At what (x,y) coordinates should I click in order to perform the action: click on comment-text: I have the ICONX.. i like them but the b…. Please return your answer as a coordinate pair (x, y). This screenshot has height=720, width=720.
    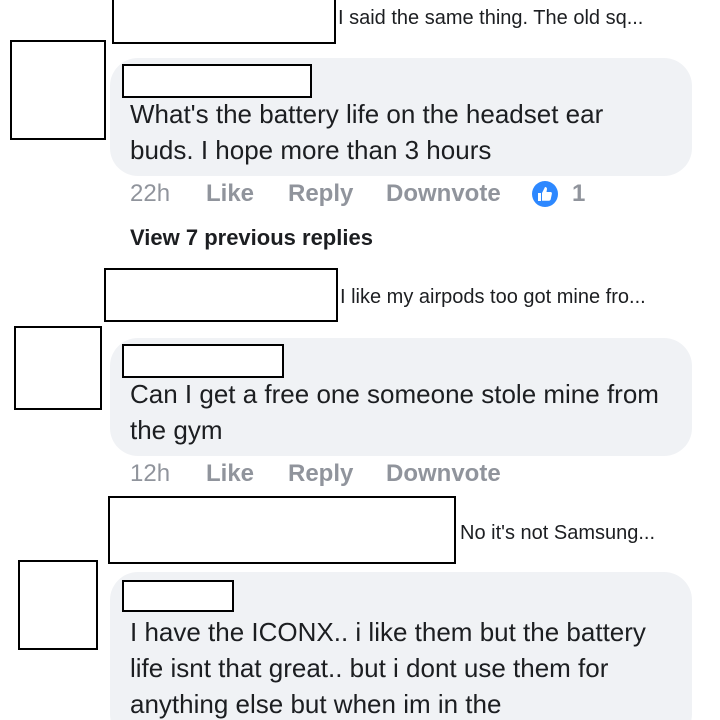
    Looking at the image, I should click on (388, 668).